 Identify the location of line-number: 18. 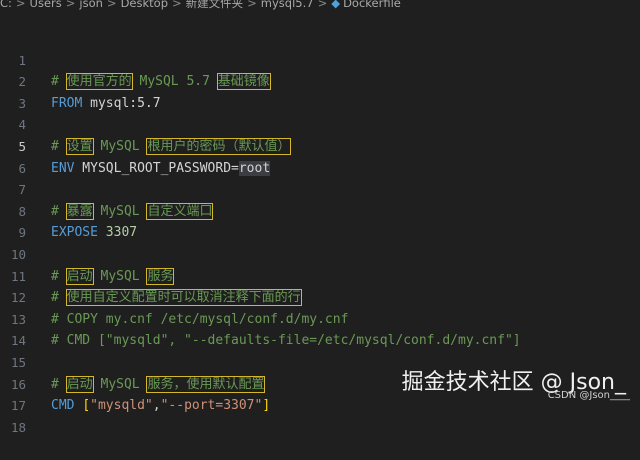
(18, 427).